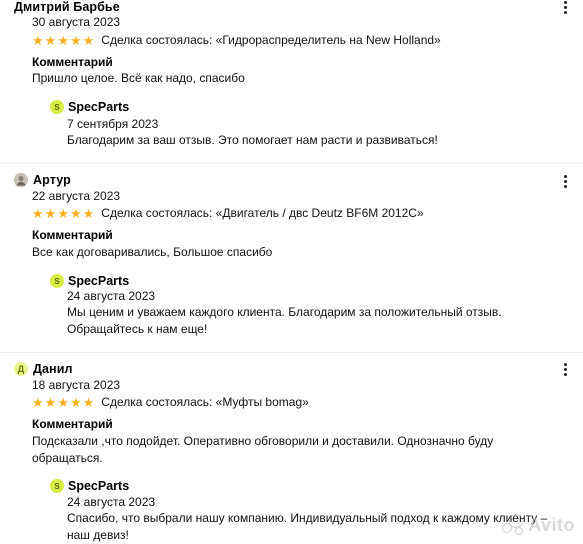  I want to click on review-header: Артур, so click(42, 180).